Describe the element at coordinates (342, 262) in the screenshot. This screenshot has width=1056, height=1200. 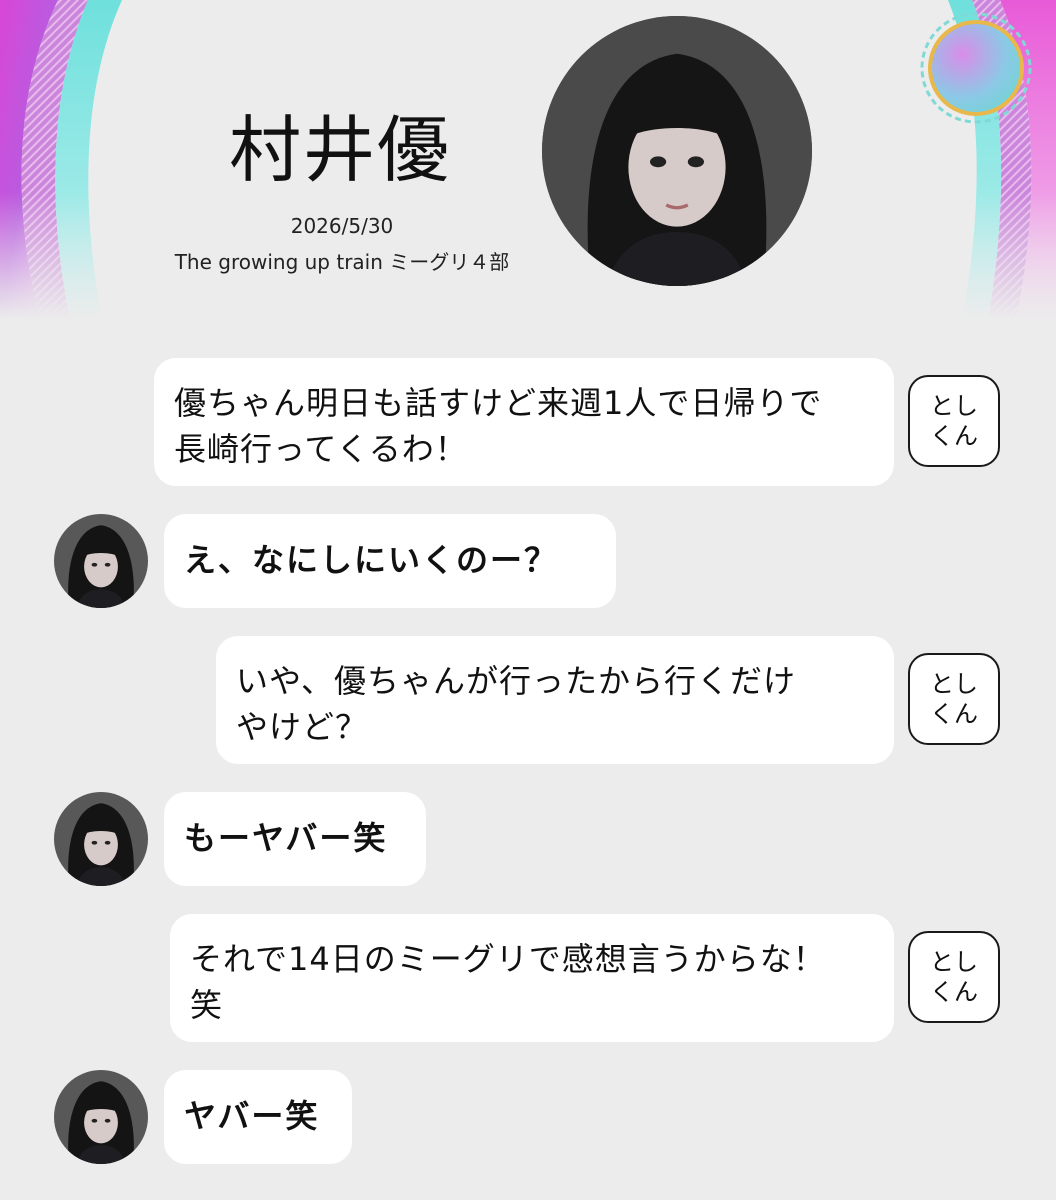
I see `event-name: The growing up train ミーグリ４部` at that location.